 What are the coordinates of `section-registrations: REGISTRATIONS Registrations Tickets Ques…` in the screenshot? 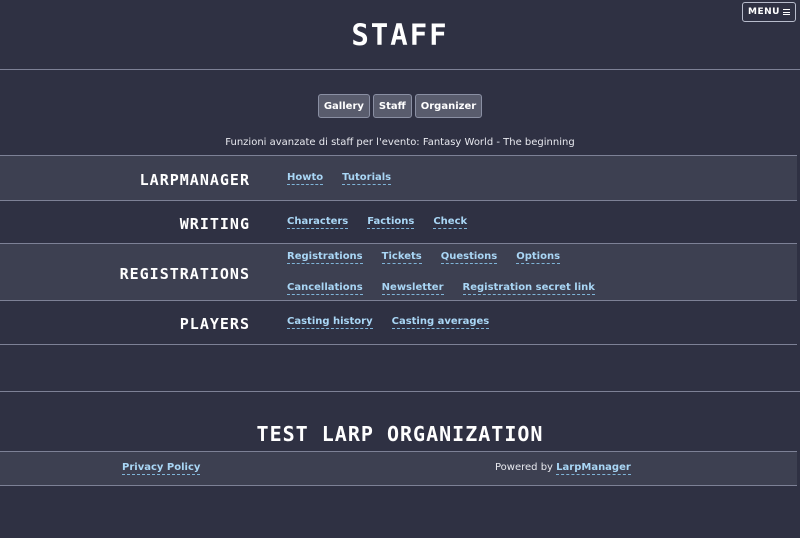 It's located at (398, 272).